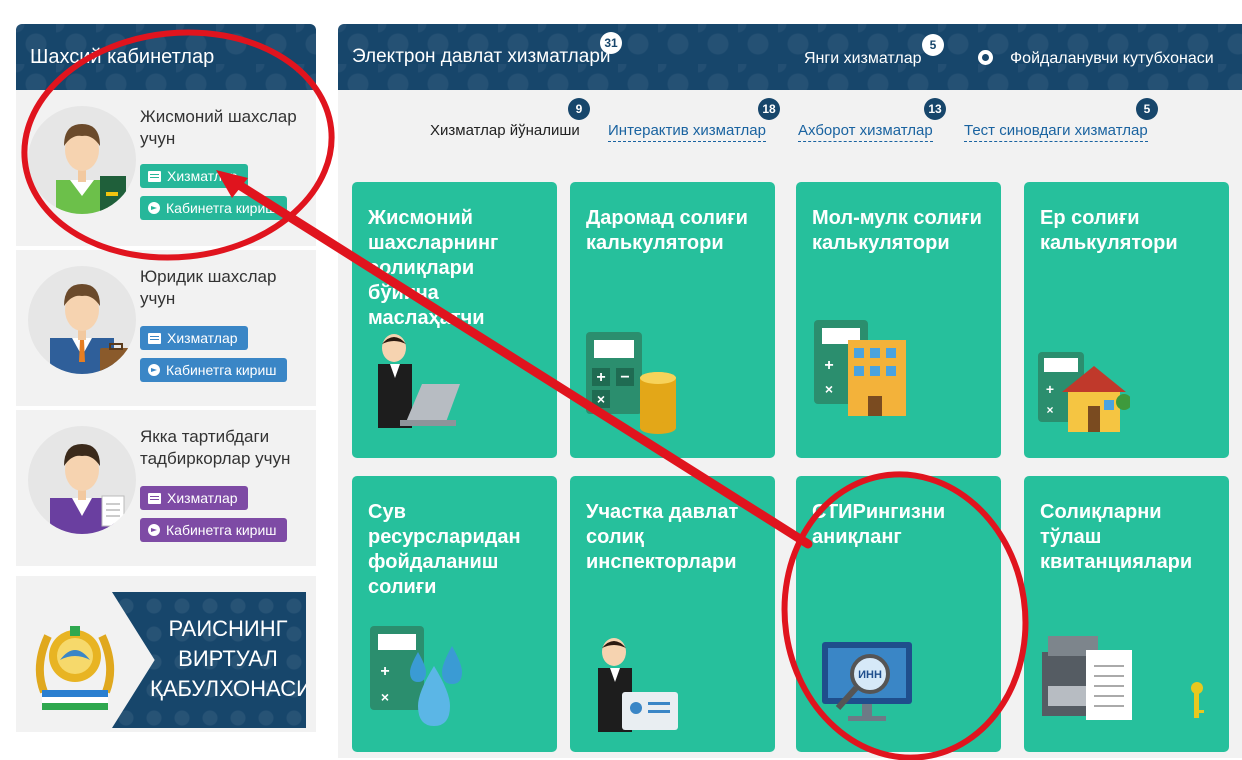 This screenshot has height=760, width=1242. Describe the element at coordinates (672, 320) in the screenshot. I see `tile-income-tax-calculator: Даромад солиғи калькулятори + − ×` at that location.